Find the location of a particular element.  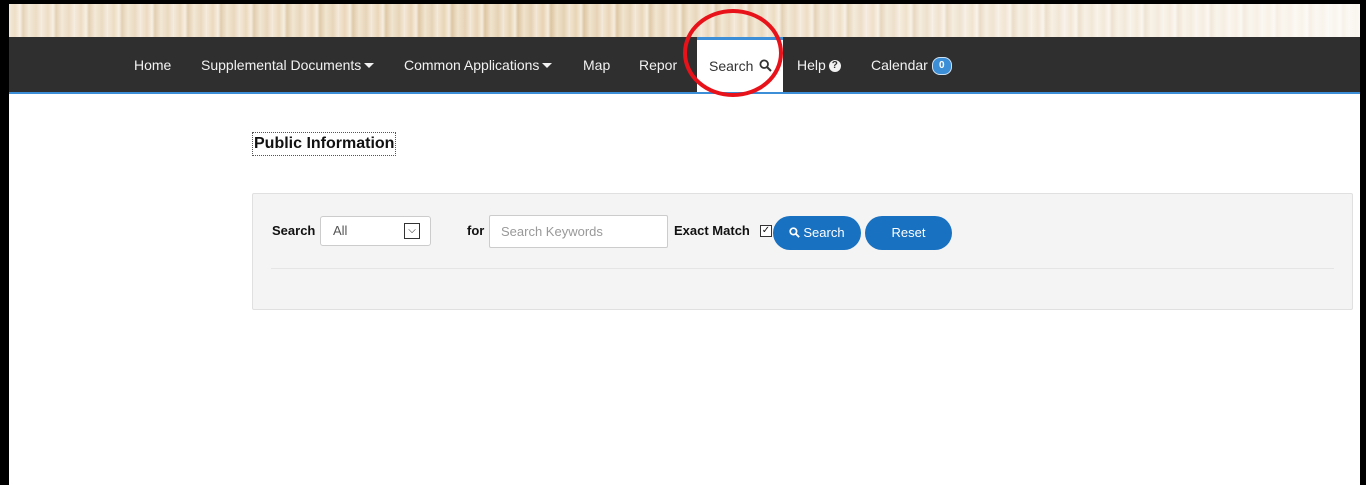

nav-search: Search is located at coordinates (740, 64).